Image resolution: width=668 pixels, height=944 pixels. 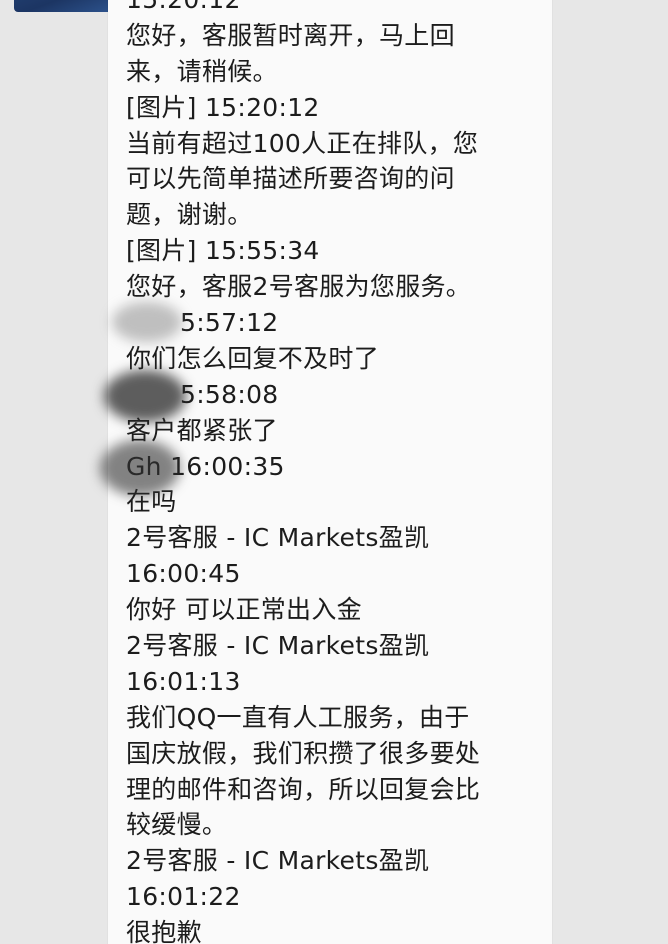 I want to click on message-header: 5:57:12, so click(x=229, y=323).